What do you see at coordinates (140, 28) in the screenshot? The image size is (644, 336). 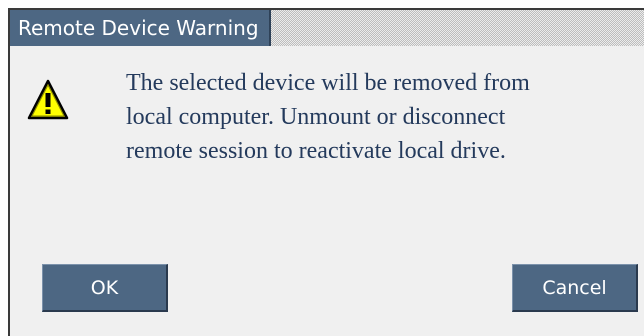 I see `dialog-title: Remote Device Warning` at bounding box center [140, 28].